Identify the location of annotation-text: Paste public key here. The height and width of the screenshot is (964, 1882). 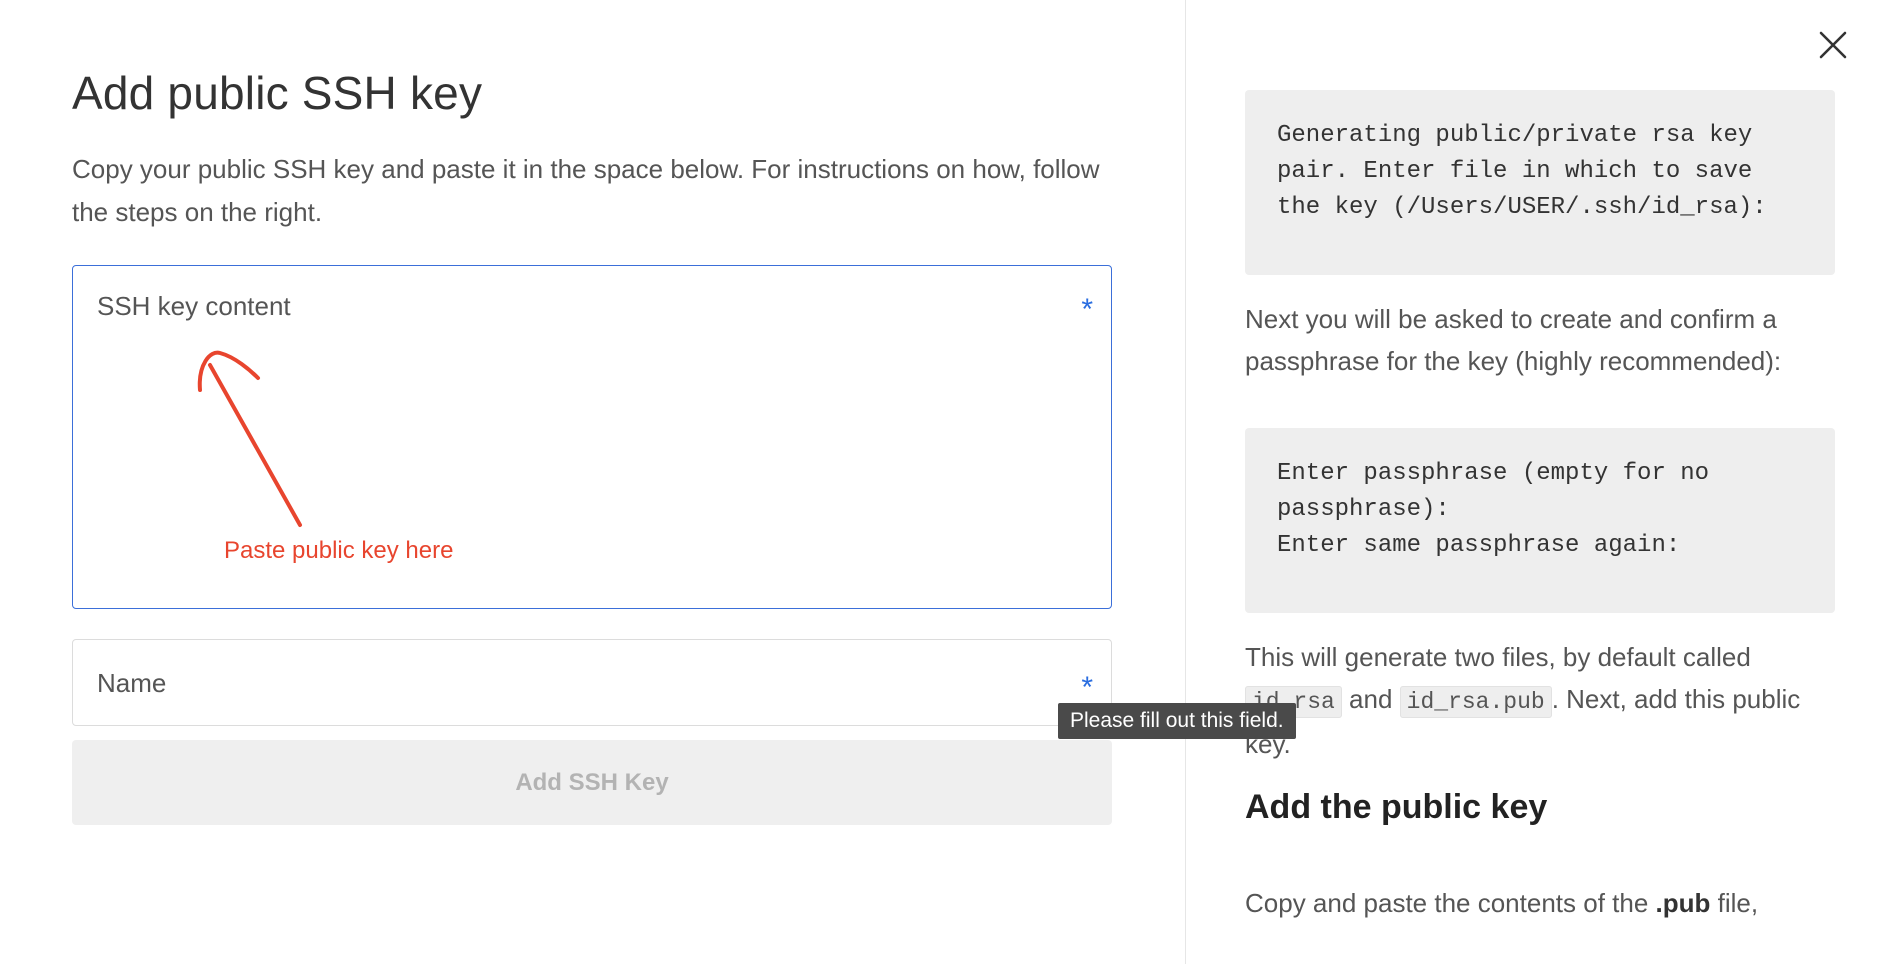
(339, 550).